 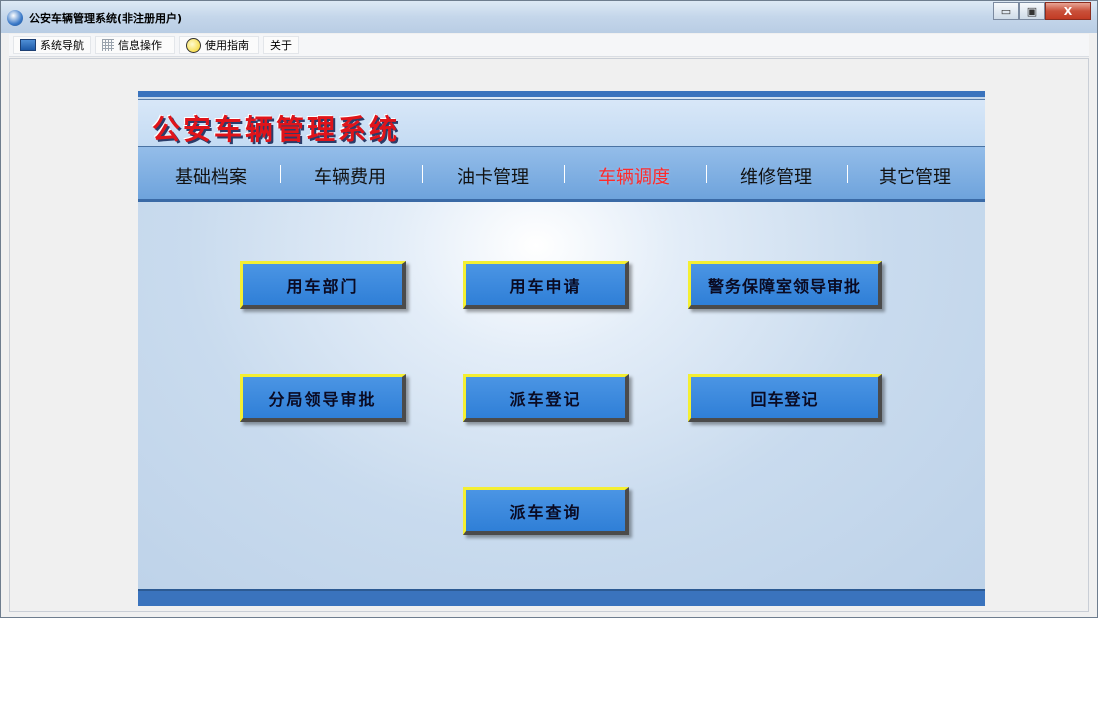 I want to click on lightbulb-icon, so click(x=193, y=45).